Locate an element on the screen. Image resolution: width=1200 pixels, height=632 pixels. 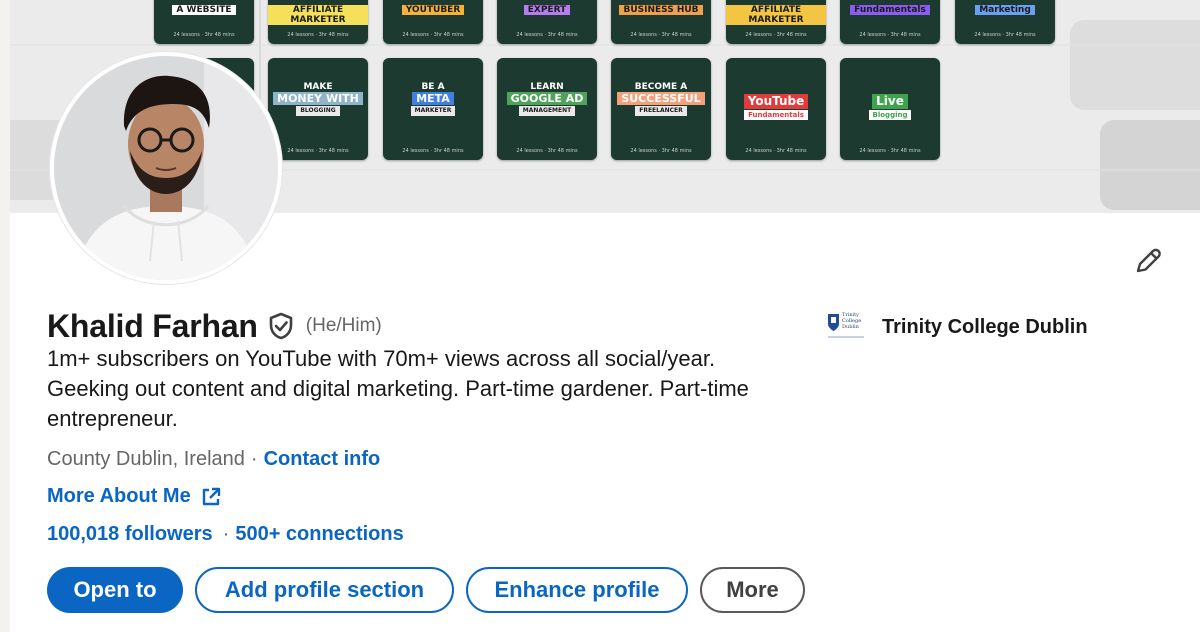
course-tile-title: Marketing is located at coordinates (1005, 9).